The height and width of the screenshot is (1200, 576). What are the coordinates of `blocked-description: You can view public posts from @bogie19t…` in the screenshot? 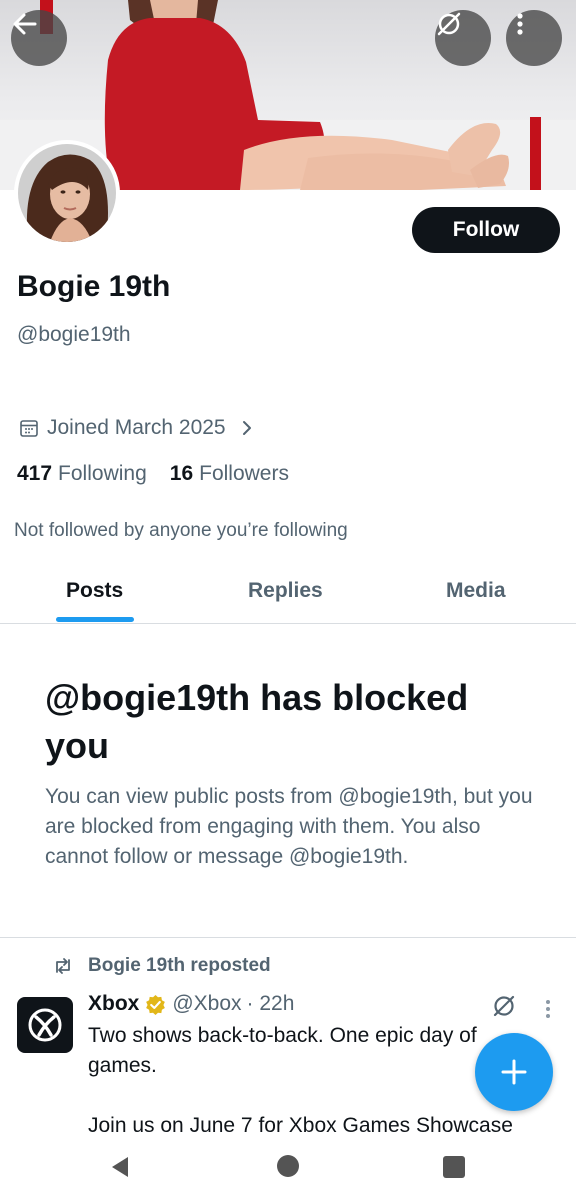 It's located at (289, 826).